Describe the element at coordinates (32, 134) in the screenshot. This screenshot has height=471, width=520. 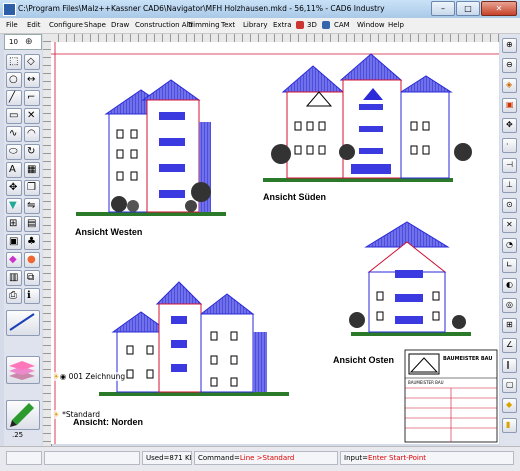
I see `arc-tool: ◠` at that location.